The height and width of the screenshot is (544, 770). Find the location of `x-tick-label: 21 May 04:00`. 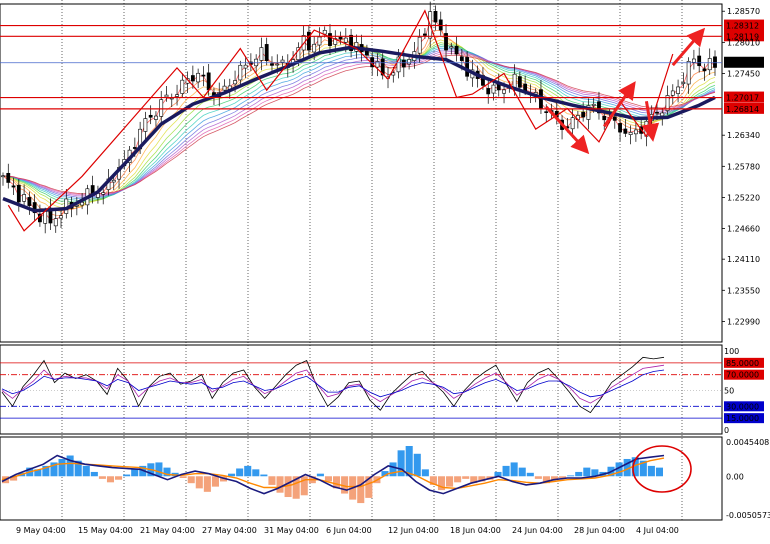

x-tick-label: 21 May 04:00 is located at coordinates (167, 530).